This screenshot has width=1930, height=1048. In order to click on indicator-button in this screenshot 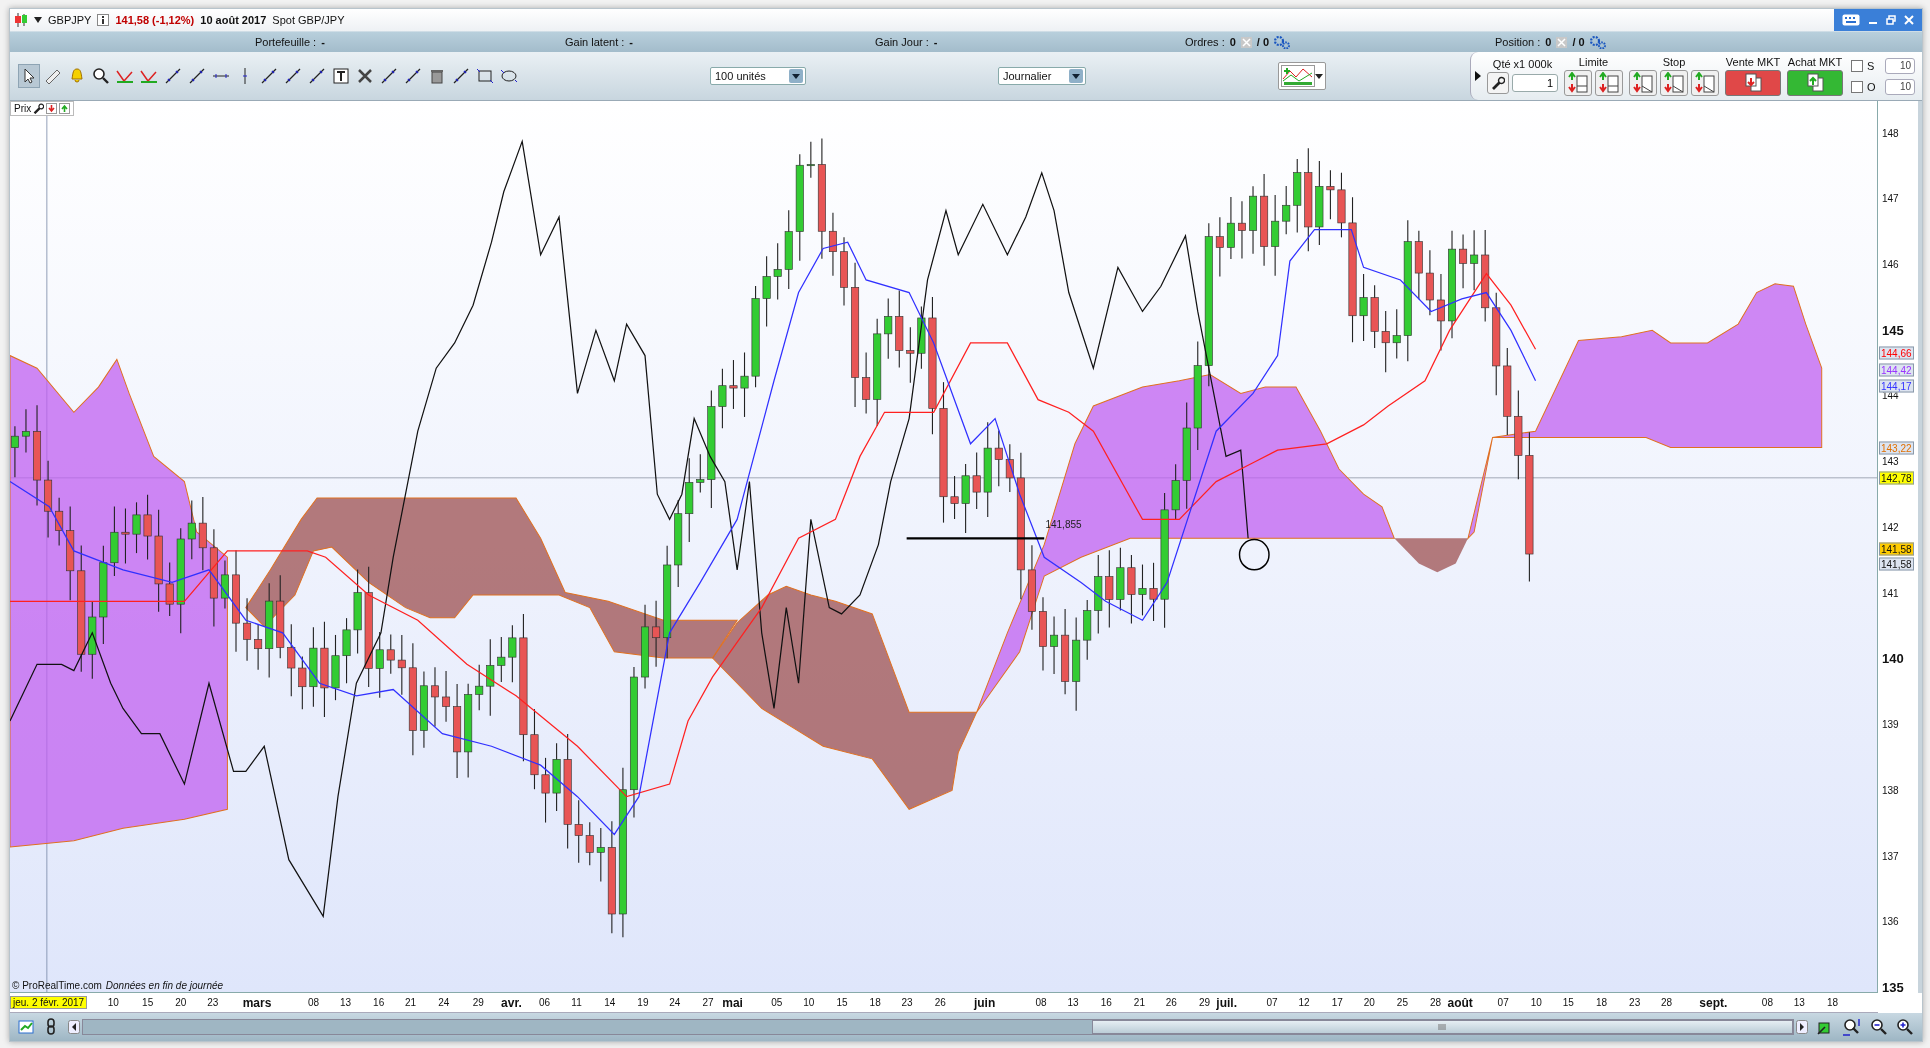, I will do `click(1302, 76)`.